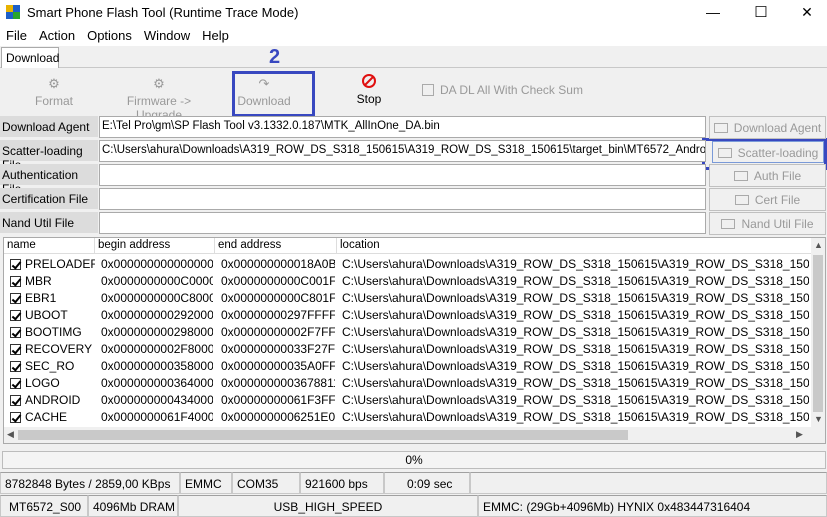  Describe the element at coordinates (215, 35) in the screenshot. I see `menu-help: Help` at that location.